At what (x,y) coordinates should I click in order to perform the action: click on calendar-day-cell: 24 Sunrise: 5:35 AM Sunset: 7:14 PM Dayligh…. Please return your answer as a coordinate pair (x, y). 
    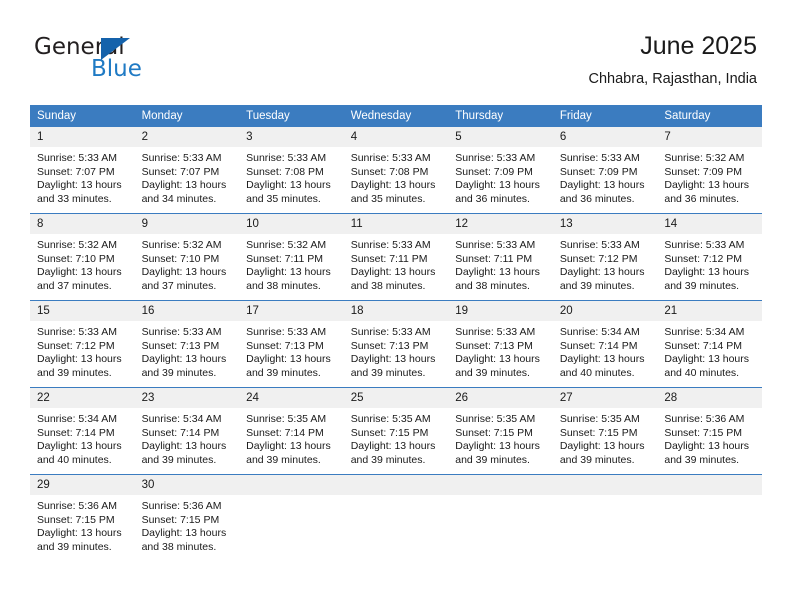
    Looking at the image, I should click on (291, 431).